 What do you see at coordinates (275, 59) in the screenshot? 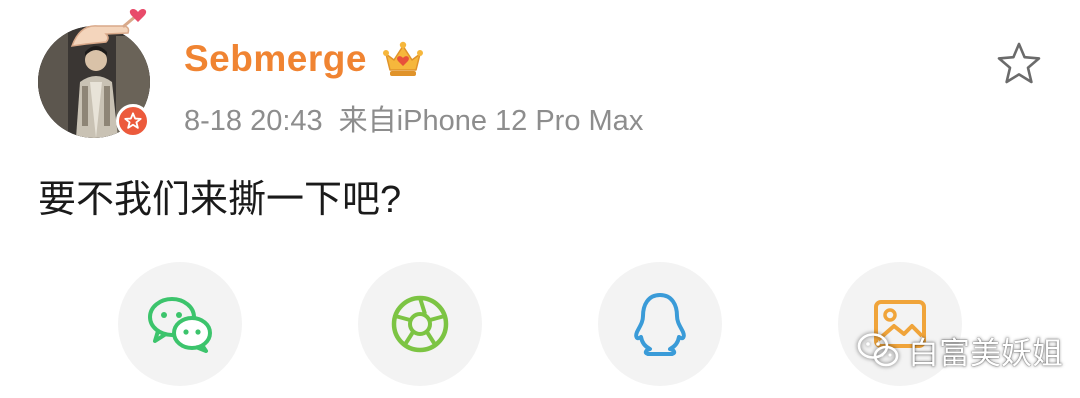
I see `username: Sebmerge` at bounding box center [275, 59].